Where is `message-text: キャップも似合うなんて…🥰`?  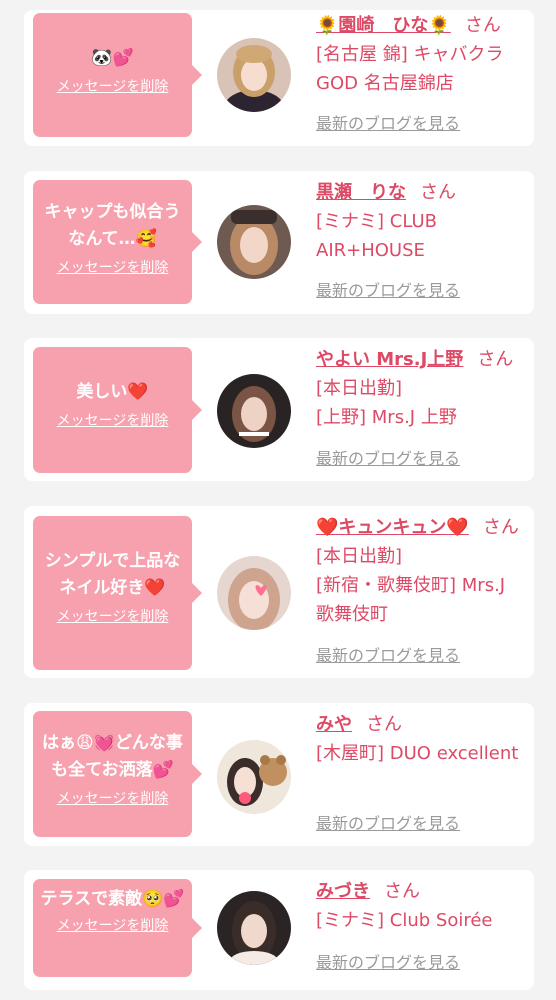
message-text: キャップも似合うなんて…🥰 is located at coordinates (112, 225).